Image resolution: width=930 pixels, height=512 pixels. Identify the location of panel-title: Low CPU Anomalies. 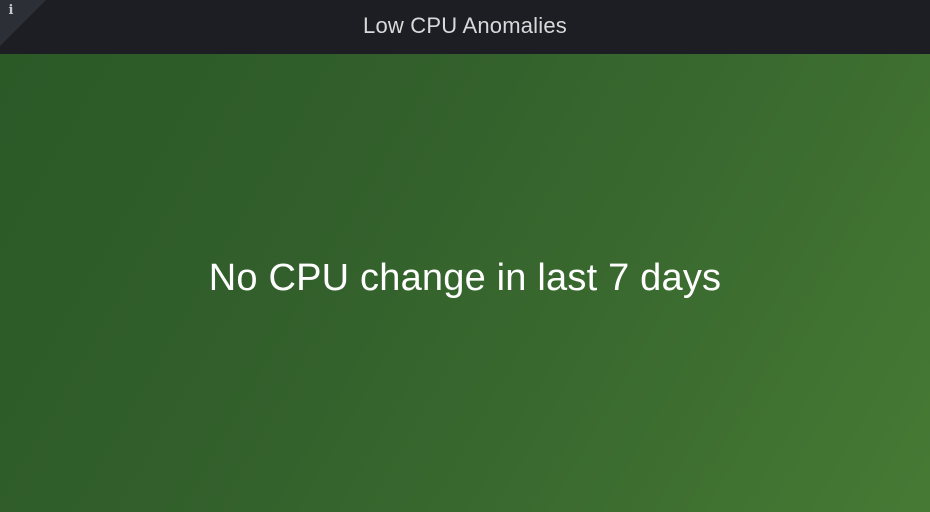
(465, 27).